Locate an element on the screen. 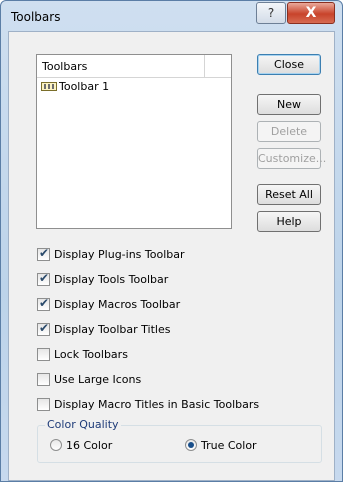  column-header-label: Toolbars is located at coordinates (65, 66).